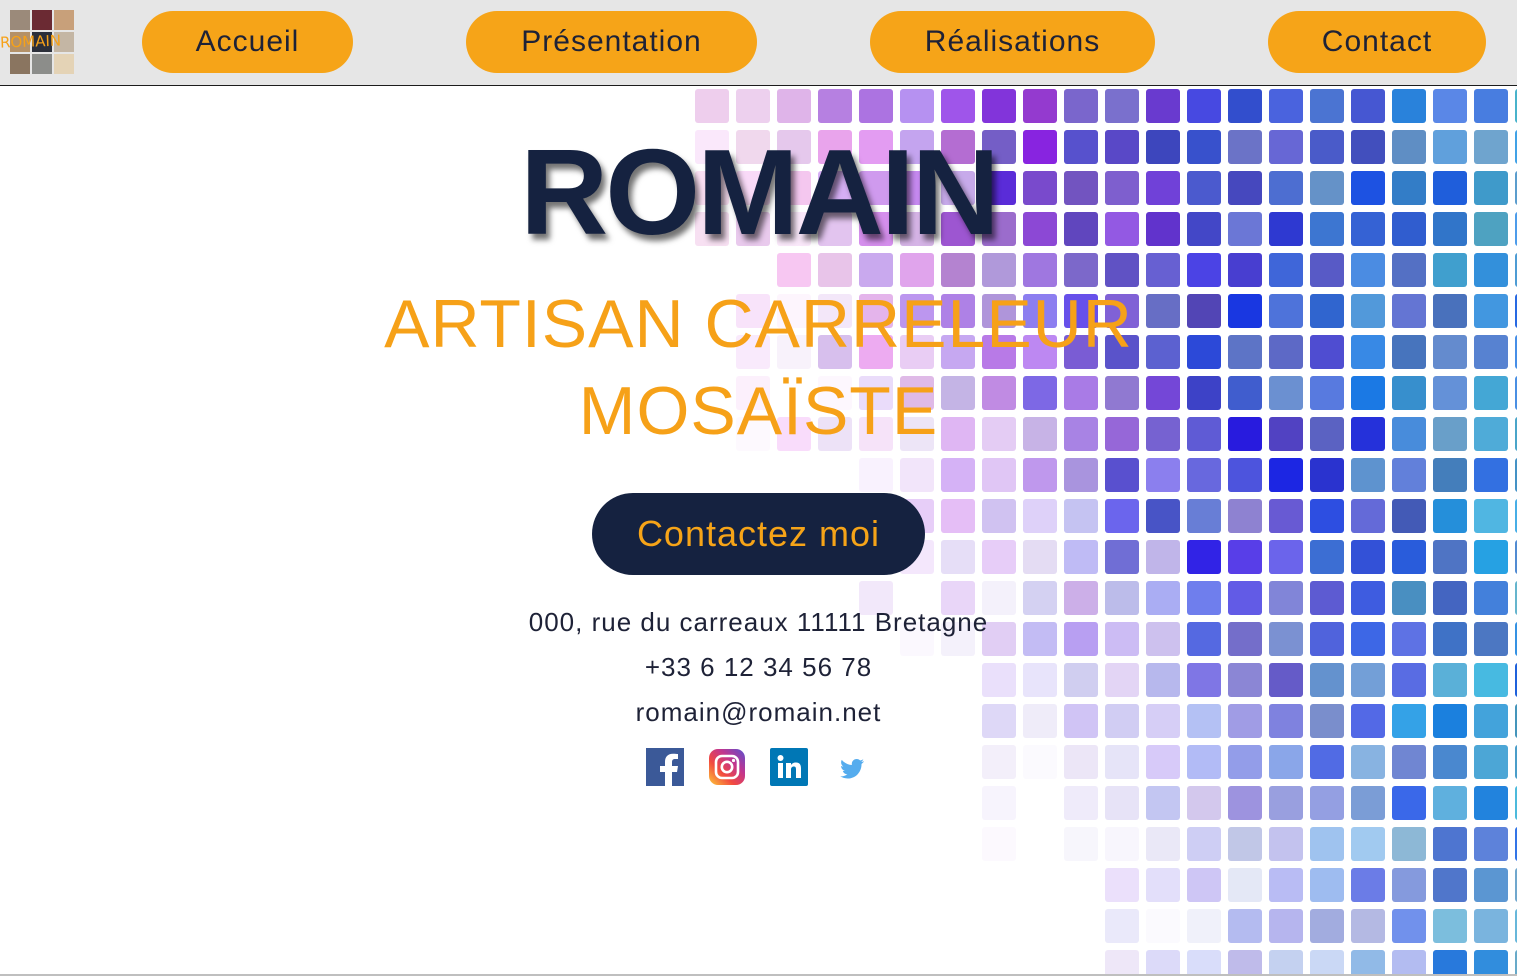 This screenshot has width=1517, height=976. What do you see at coordinates (758, 712) in the screenshot?
I see `email-text: romain@romain.net` at bounding box center [758, 712].